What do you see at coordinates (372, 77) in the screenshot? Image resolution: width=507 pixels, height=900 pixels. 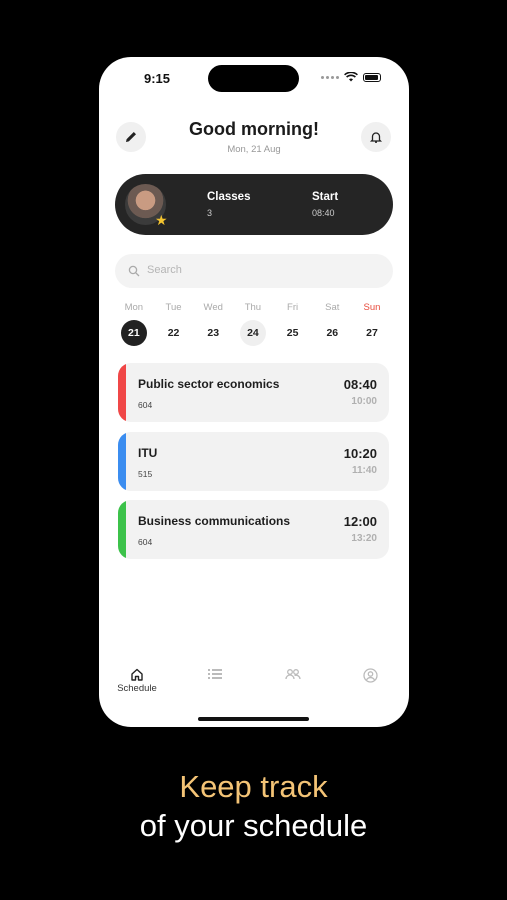 I see `battery-icon` at bounding box center [372, 77].